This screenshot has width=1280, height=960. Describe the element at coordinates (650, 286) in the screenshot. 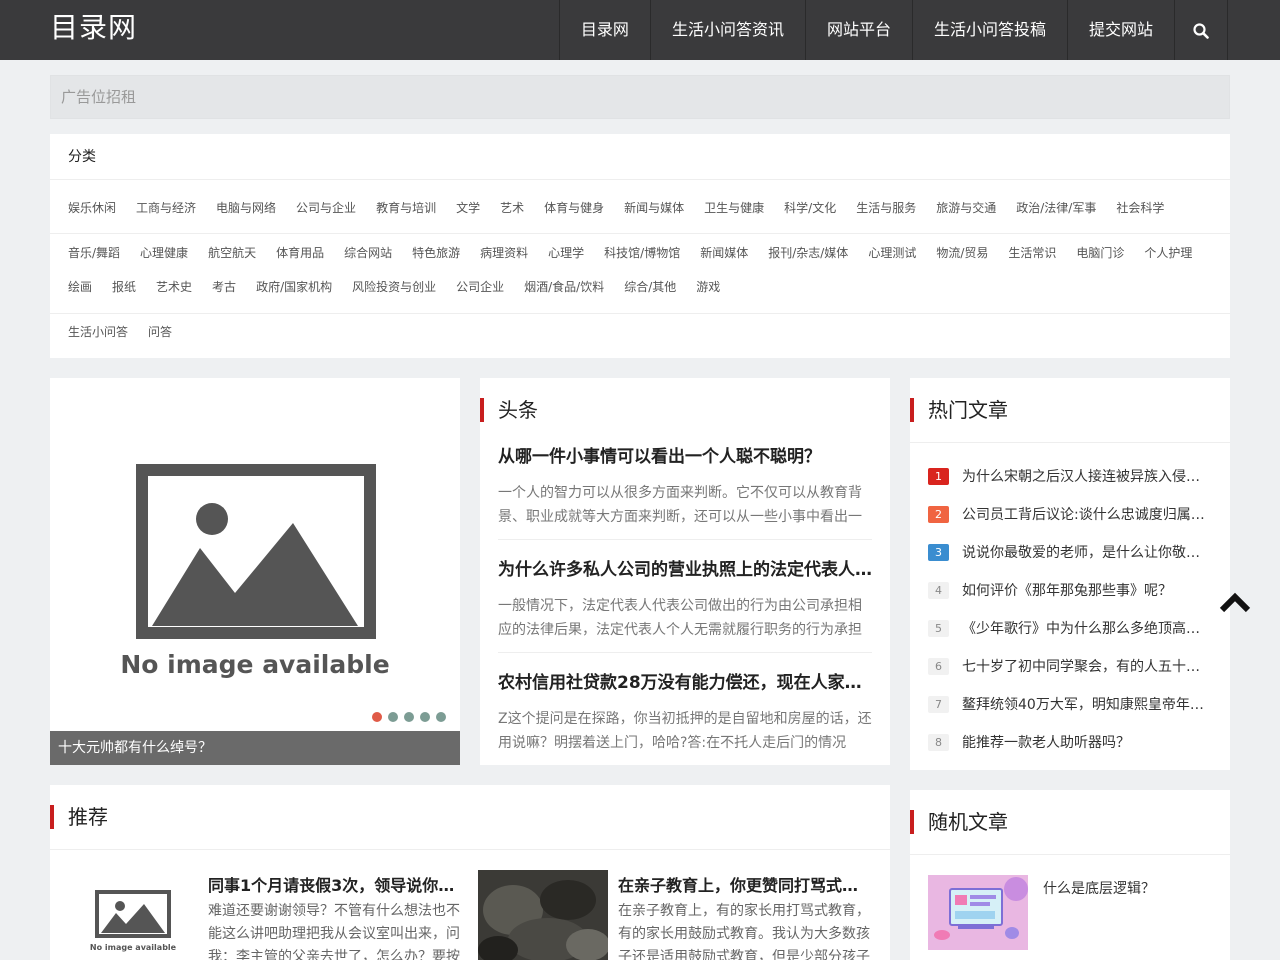

I see `category-link: 综合/其他` at that location.